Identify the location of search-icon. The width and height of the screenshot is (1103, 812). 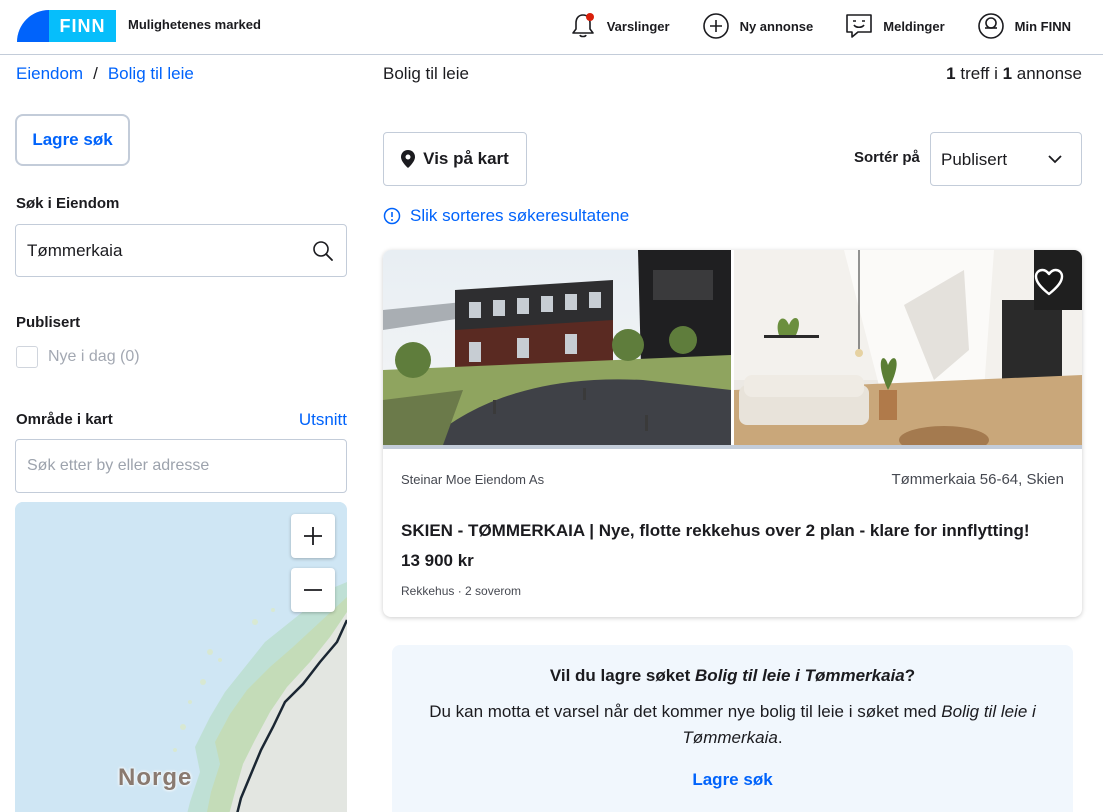
(323, 251).